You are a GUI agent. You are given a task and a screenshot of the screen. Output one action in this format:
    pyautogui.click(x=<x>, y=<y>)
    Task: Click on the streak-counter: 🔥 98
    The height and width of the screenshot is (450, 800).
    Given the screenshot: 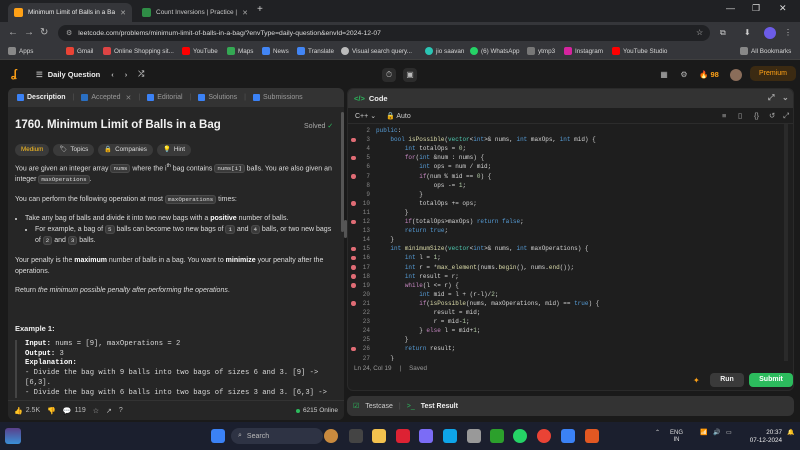 What is the action you would take?
    pyautogui.click(x=709, y=74)
    